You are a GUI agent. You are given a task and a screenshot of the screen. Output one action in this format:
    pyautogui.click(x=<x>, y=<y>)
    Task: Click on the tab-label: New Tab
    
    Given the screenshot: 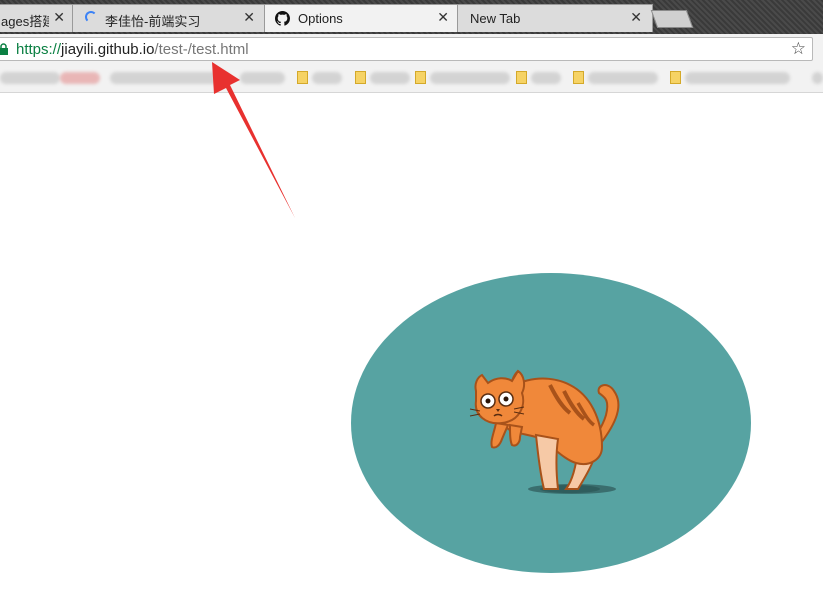 What is the action you would take?
    pyautogui.click(x=495, y=18)
    